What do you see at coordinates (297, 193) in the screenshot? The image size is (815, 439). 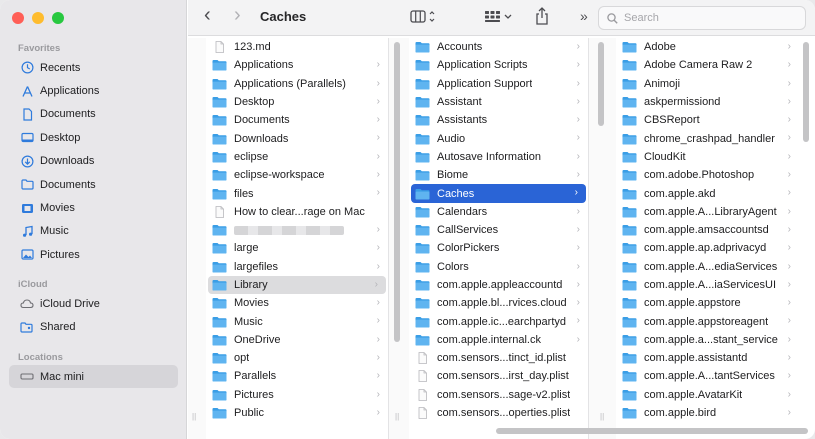 I see `folder-row: files ›` at bounding box center [297, 193].